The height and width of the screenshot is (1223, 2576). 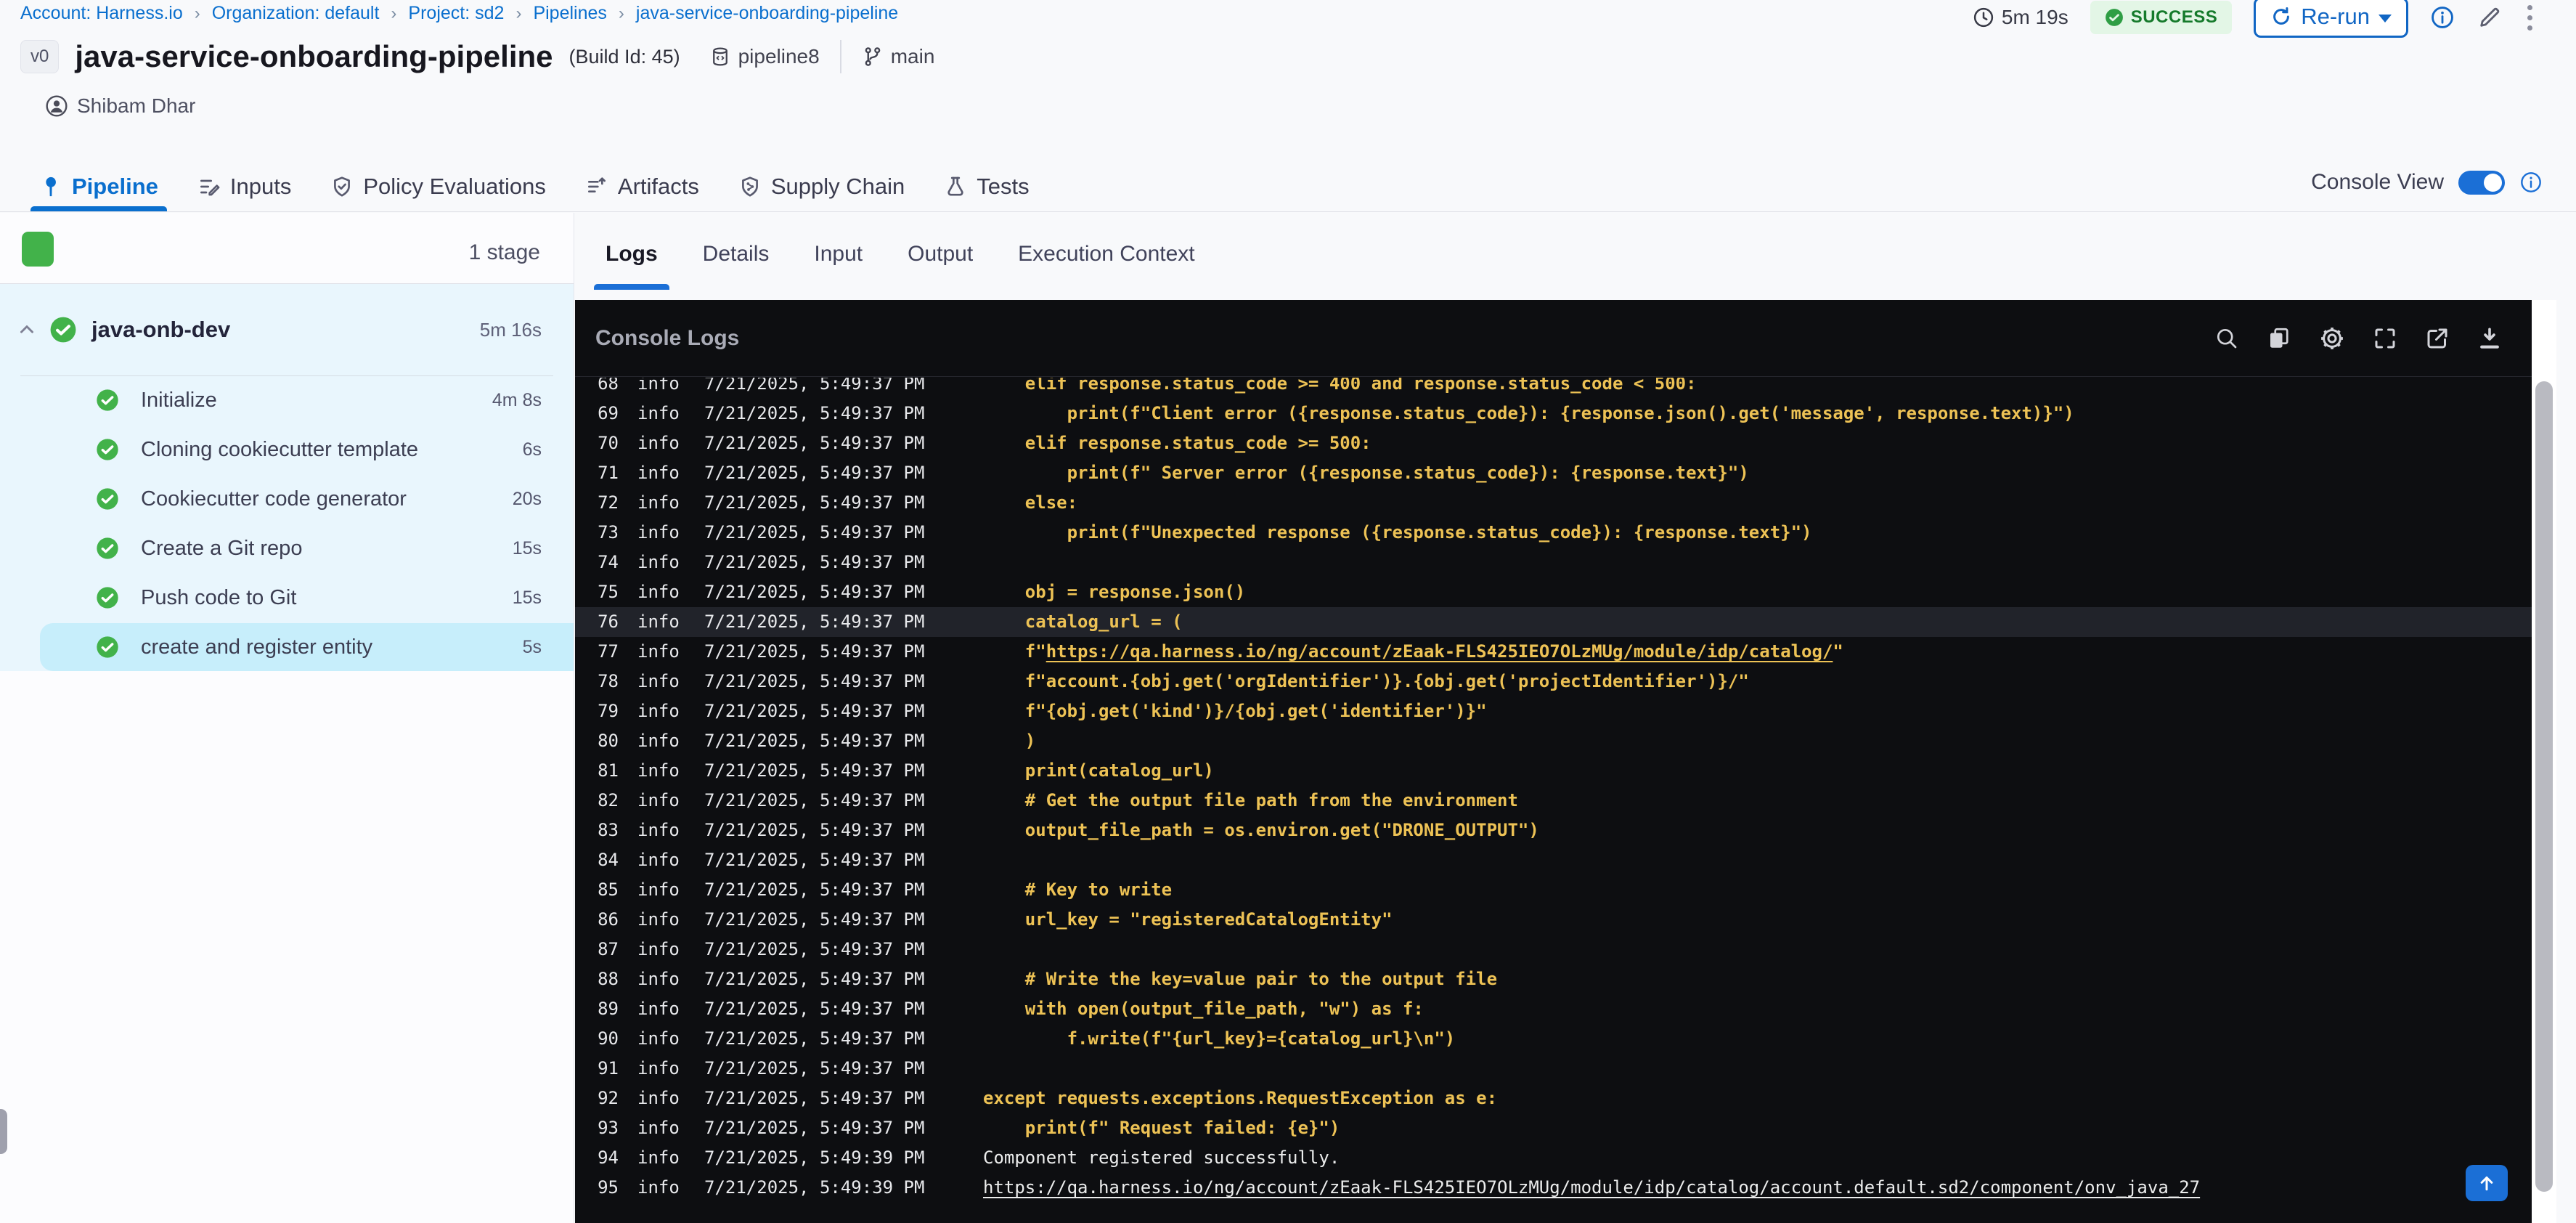 I want to click on success-check-icon, so click(x=107, y=647).